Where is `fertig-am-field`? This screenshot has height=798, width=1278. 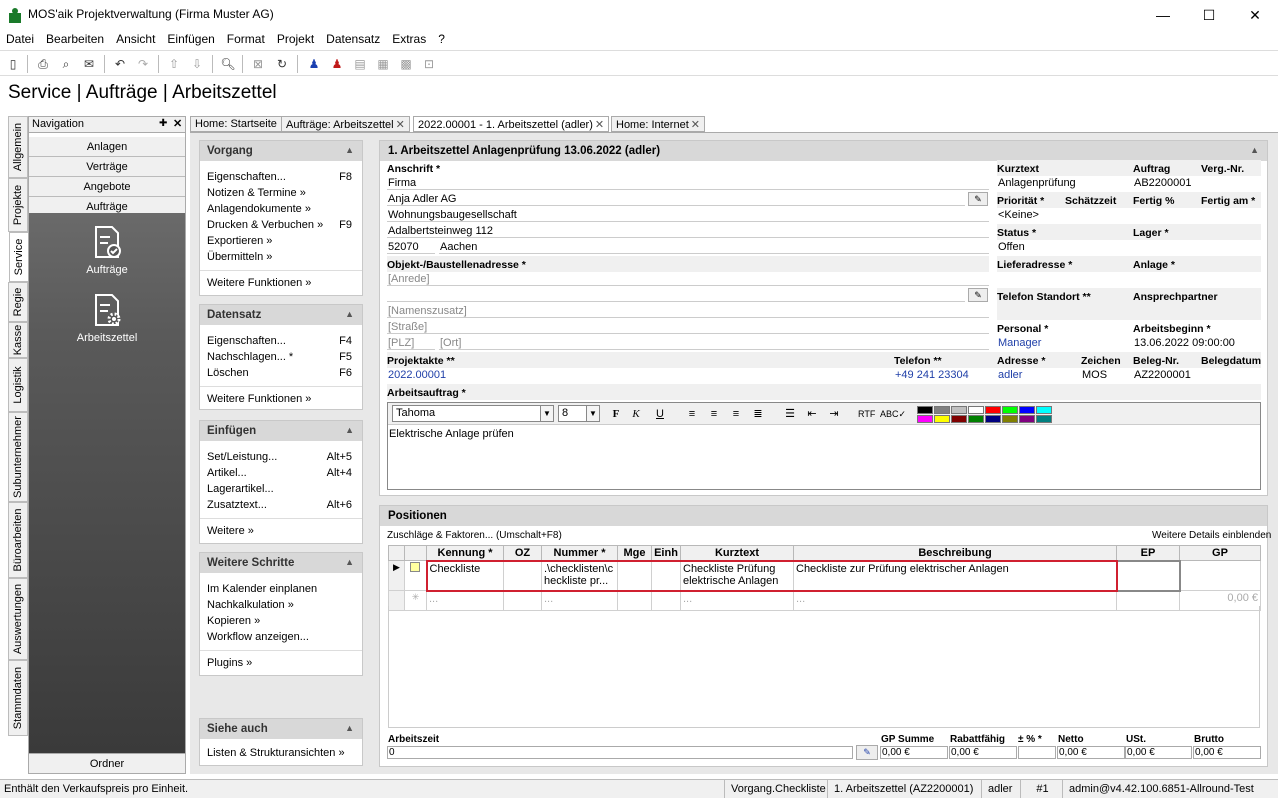
fertig-am-field is located at coordinates (1231, 215).